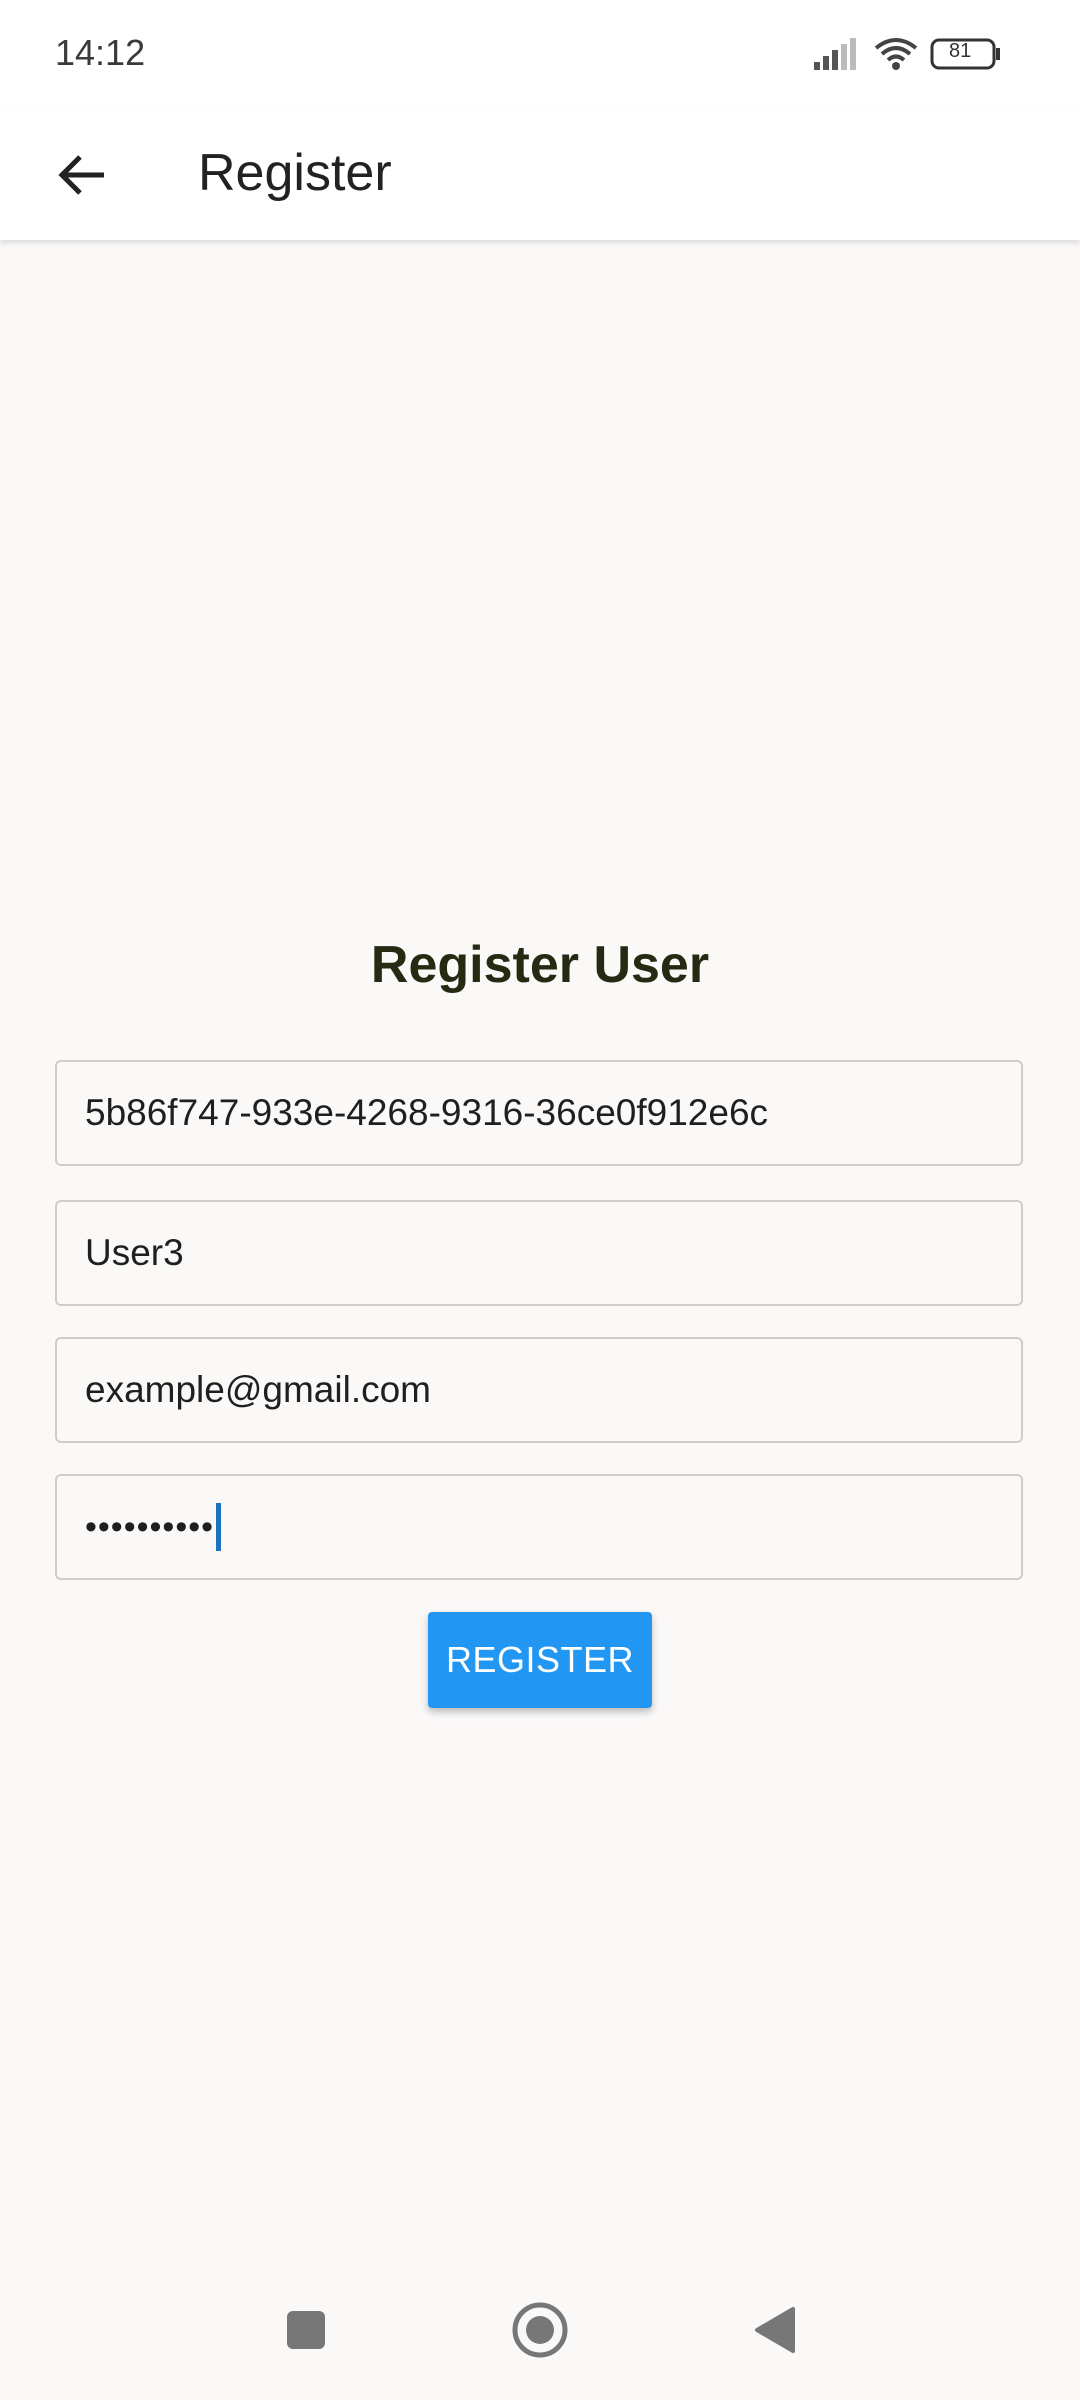 This screenshot has width=1080, height=2400. What do you see at coordinates (134, 1252) in the screenshot?
I see `username-field-value: User3` at bounding box center [134, 1252].